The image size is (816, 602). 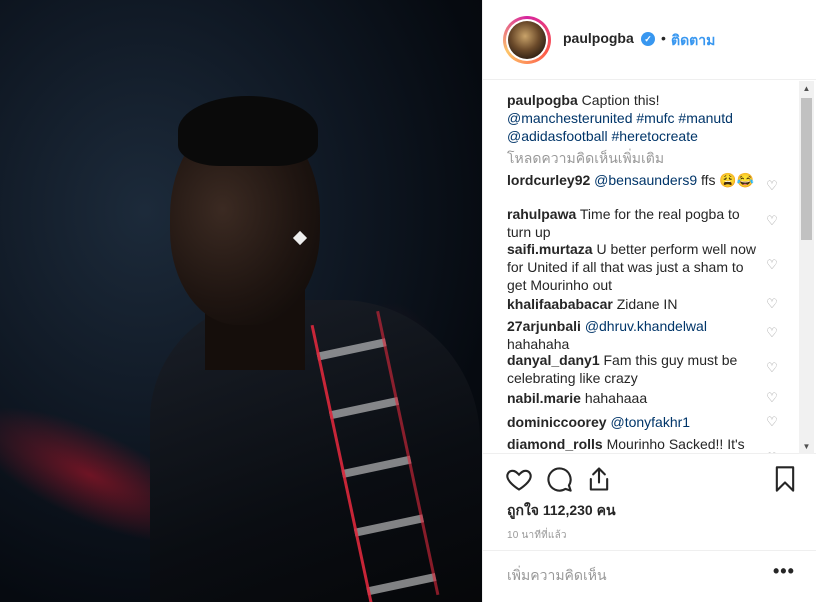 What do you see at coordinates (806, 88) in the screenshot?
I see `scroll-up-arrow-icon: ▲` at bounding box center [806, 88].